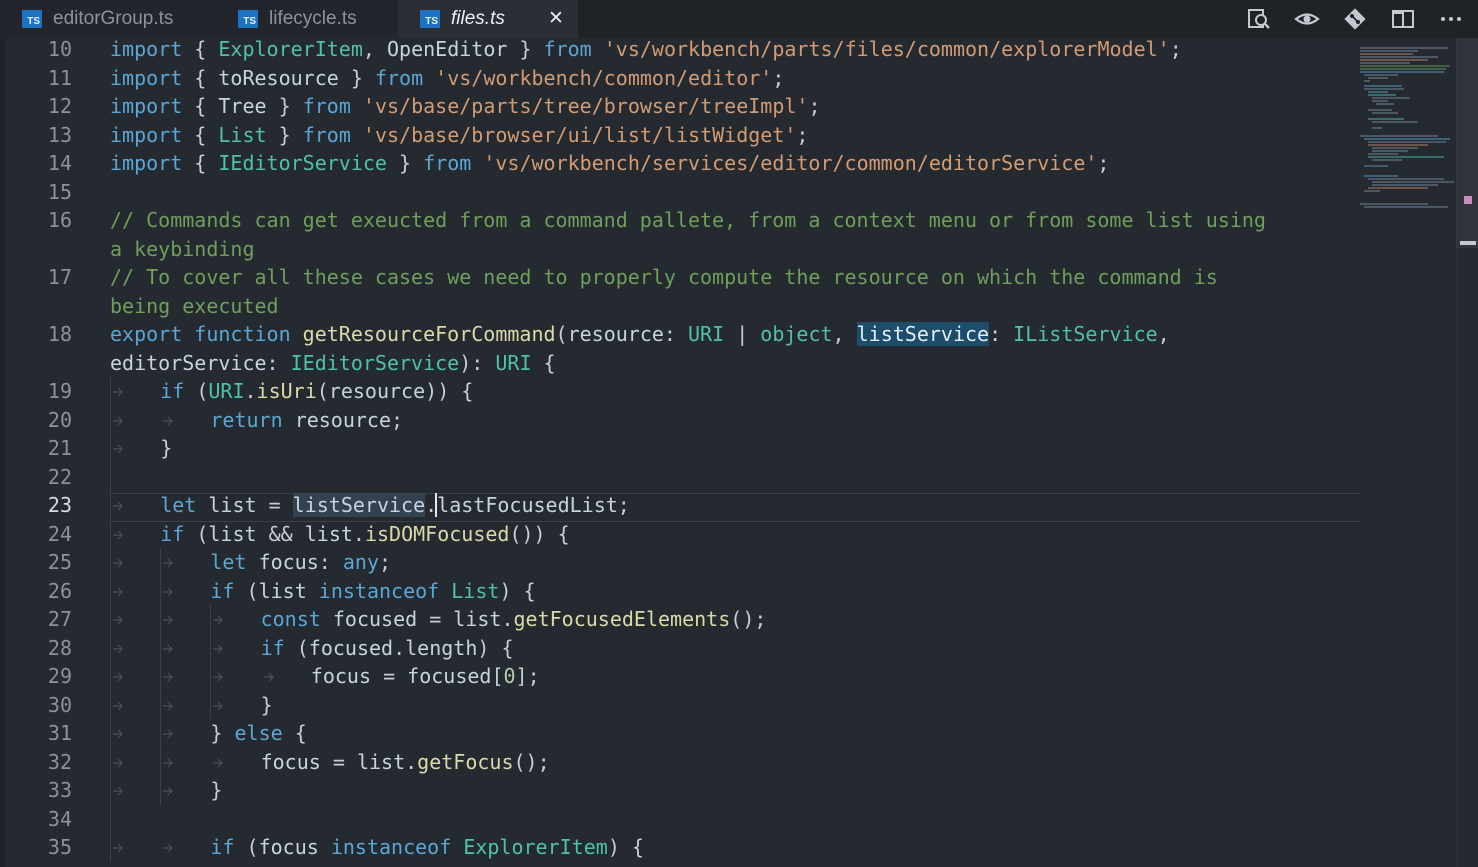 The image size is (1478, 867). I want to click on line-number: 11, so click(59, 77).